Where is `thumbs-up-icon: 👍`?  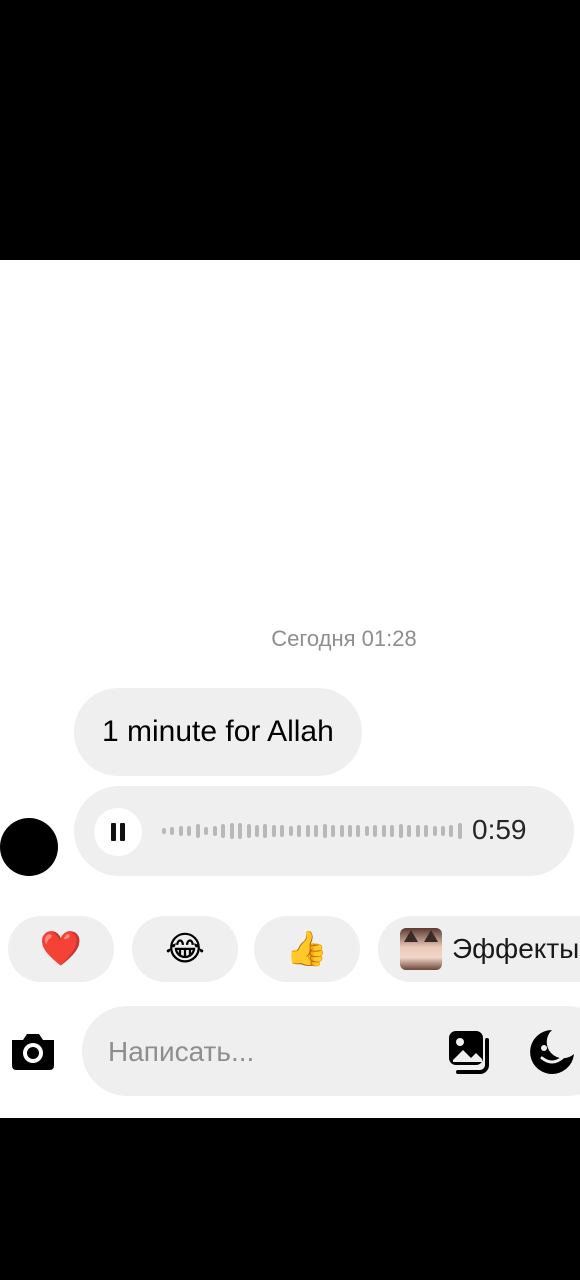 thumbs-up-icon: 👍 is located at coordinates (307, 949).